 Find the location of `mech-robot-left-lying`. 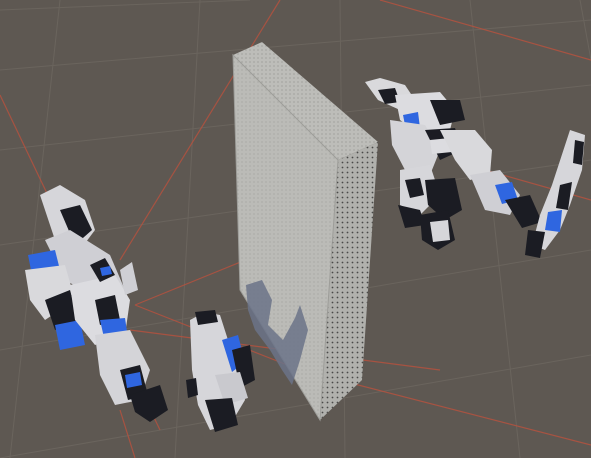

mech-robot-left-lying is located at coordinates (96, 303).